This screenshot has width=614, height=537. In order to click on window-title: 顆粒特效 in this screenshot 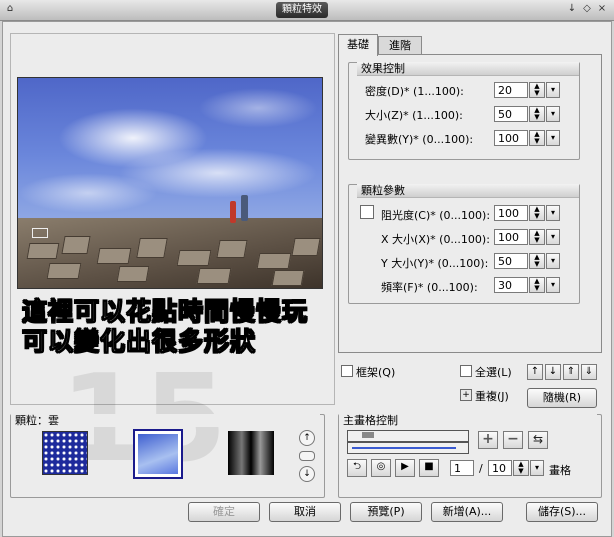, I will do `click(302, 10)`.